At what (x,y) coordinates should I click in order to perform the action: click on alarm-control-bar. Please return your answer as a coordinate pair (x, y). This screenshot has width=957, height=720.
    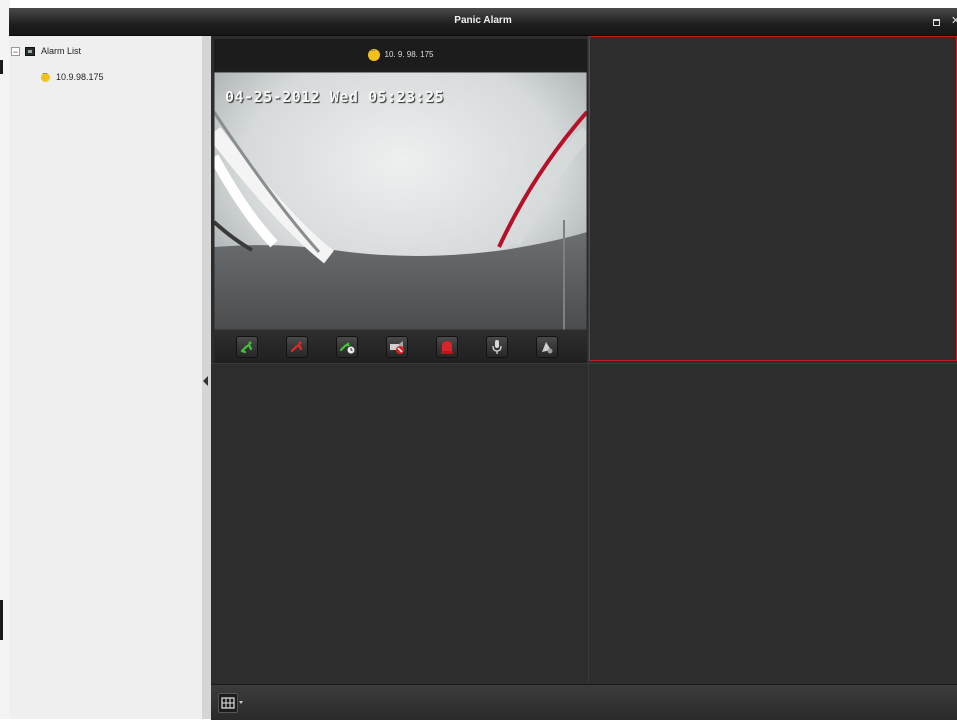
    Looking at the image, I should click on (400, 346).